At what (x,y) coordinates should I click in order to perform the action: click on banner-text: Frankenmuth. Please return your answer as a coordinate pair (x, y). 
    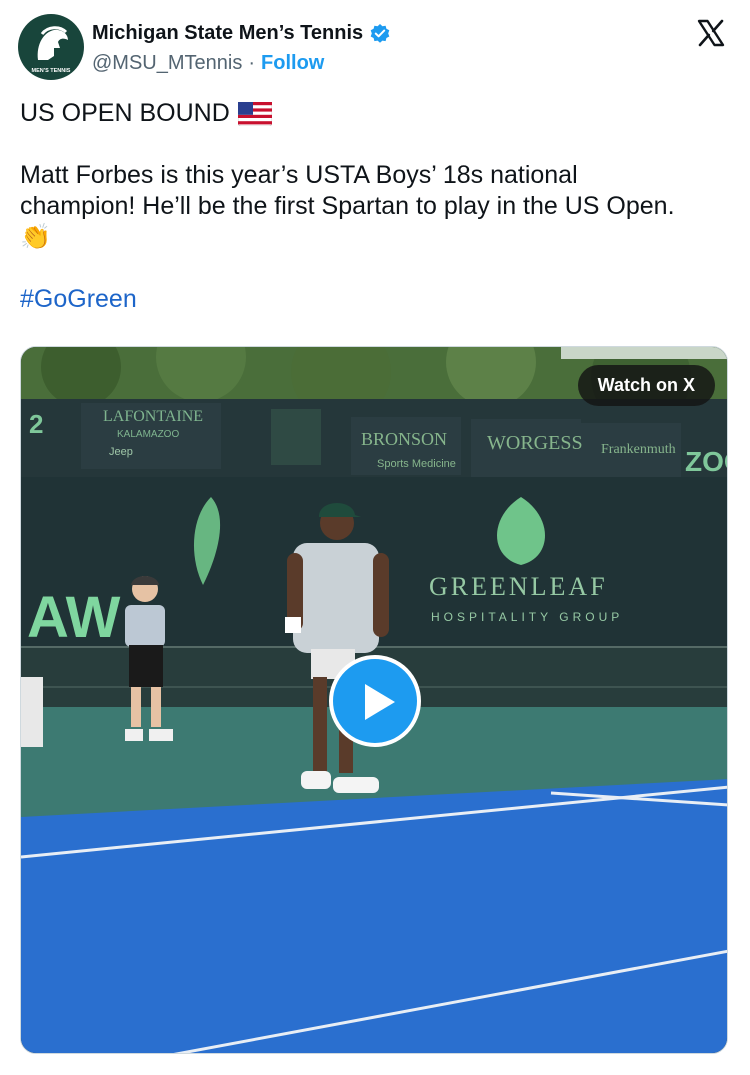
    Looking at the image, I should click on (638, 449).